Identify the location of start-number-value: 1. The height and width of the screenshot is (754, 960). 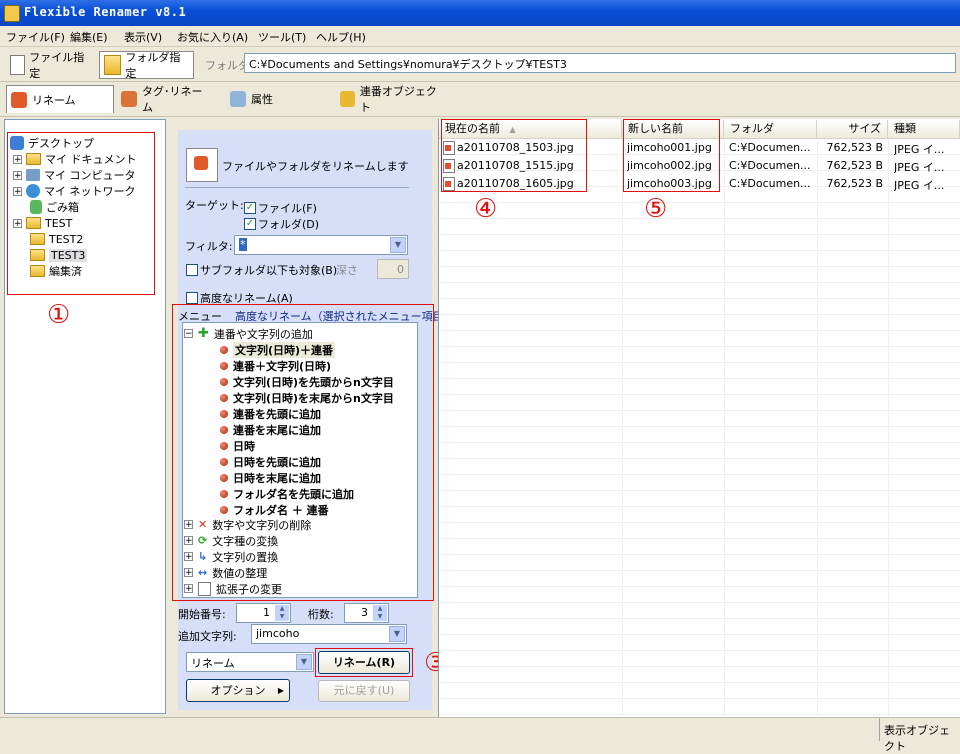
(266, 612).